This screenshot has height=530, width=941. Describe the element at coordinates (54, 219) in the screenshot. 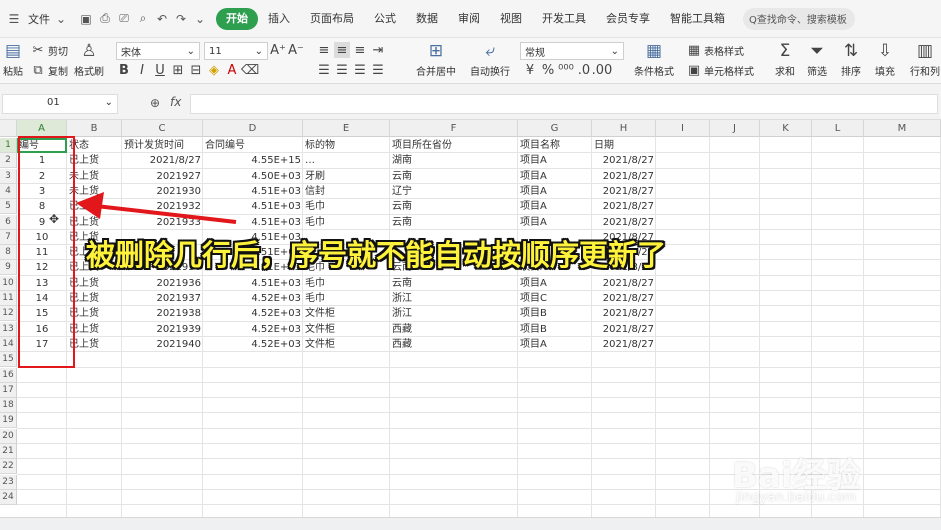

I see `cursor-plus-icon: ✥` at that location.